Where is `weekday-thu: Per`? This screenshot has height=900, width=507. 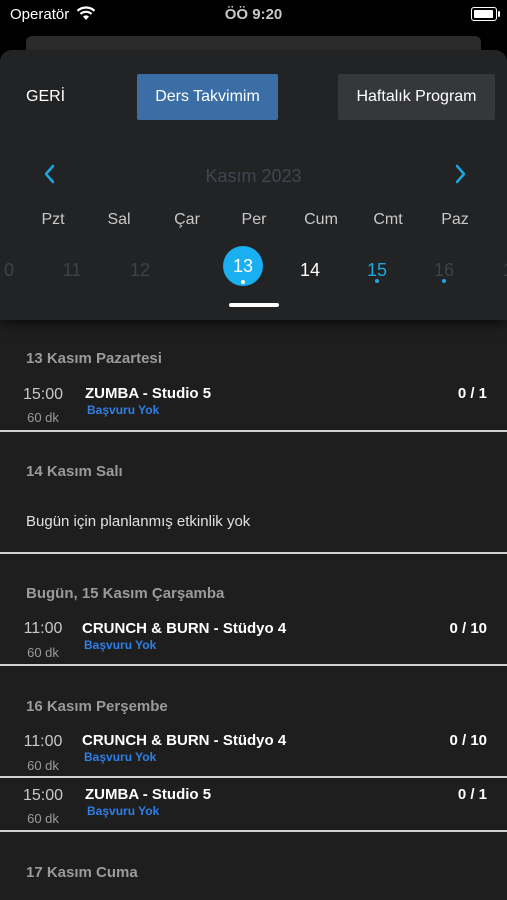 weekday-thu: Per is located at coordinates (254, 219).